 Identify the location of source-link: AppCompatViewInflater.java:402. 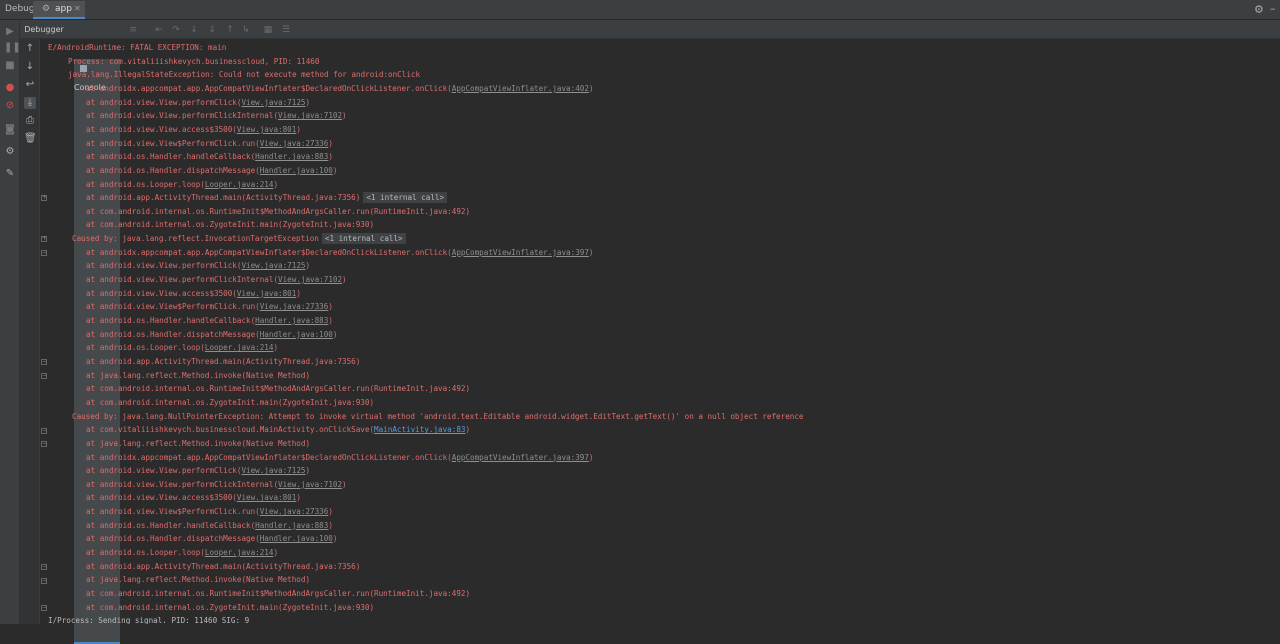
(520, 88).